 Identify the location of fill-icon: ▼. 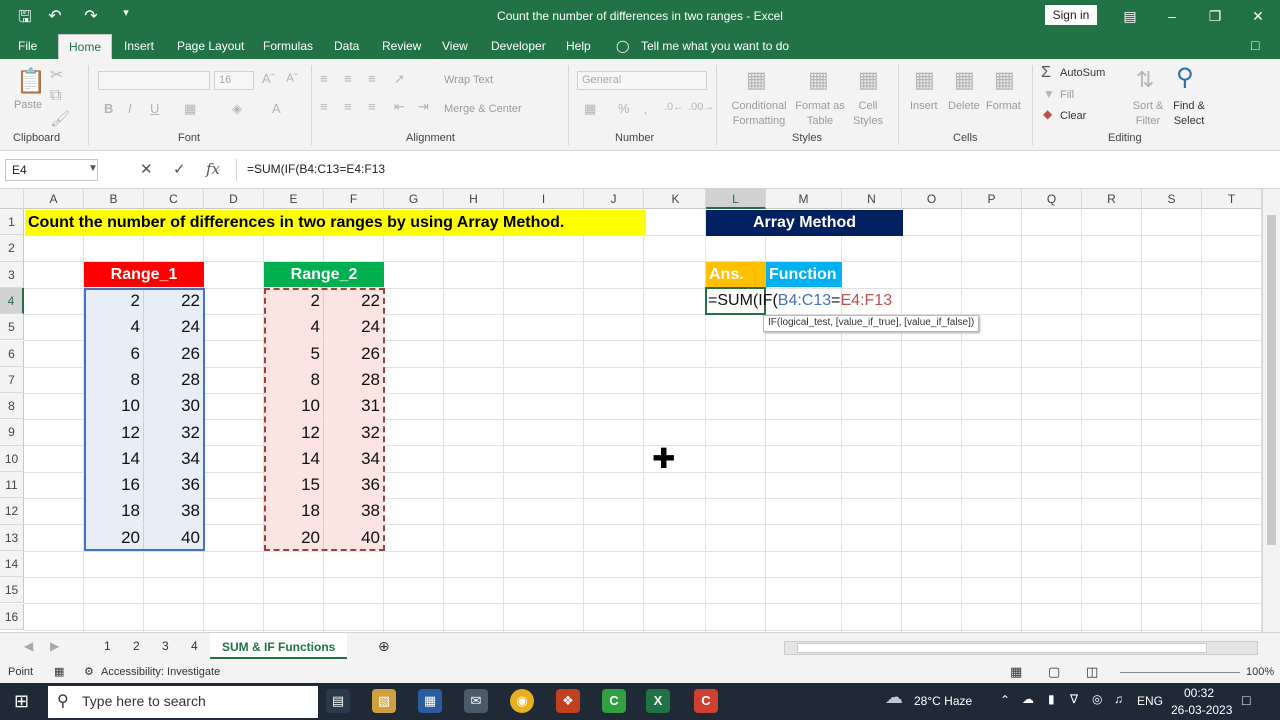
(1049, 94).